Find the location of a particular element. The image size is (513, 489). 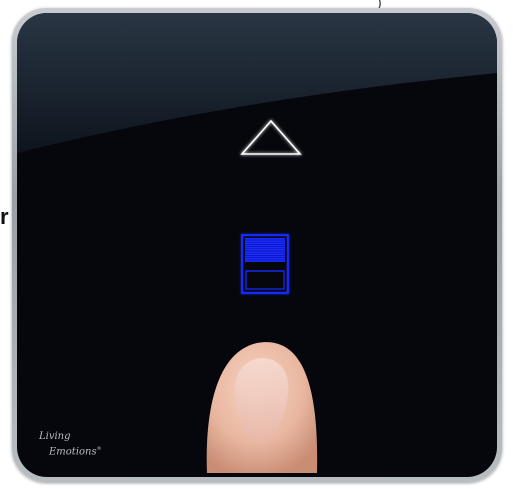

brand-name-line1: Living is located at coordinates (55, 436).